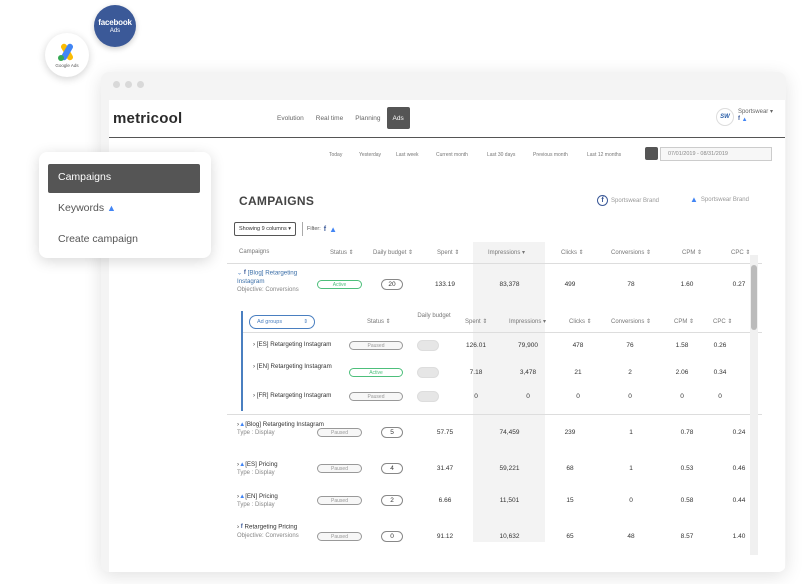 This screenshot has width=811, height=584. What do you see at coordinates (580, 322) in the screenshot?
I see `sub-col-clicks: Clicks ⇕` at bounding box center [580, 322].